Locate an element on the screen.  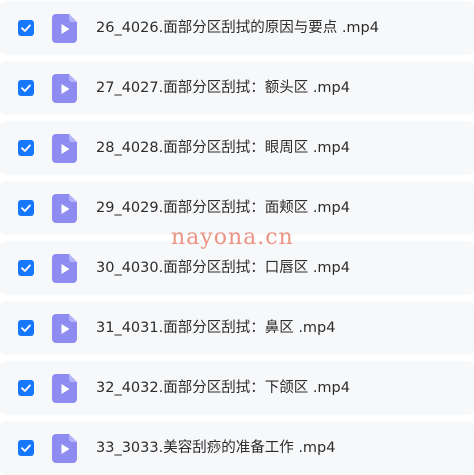
file-name: 30_4030.面部分区刮拭：口唇区 .mp4 is located at coordinates (223, 268).